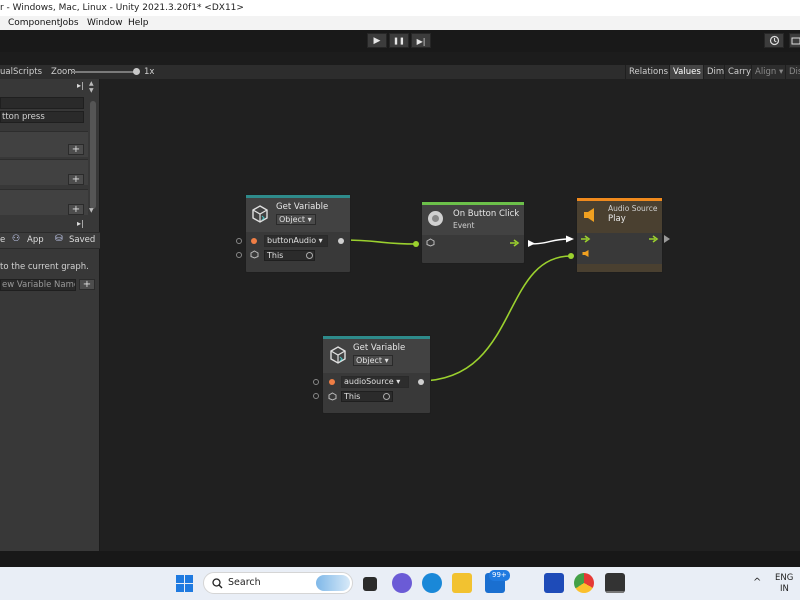 The width and height of the screenshot is (800, 600). What do you see at coordinates (617, 219) in the screenshot?
I see `node-subtitle: Play` at bounding box center [617, 219].